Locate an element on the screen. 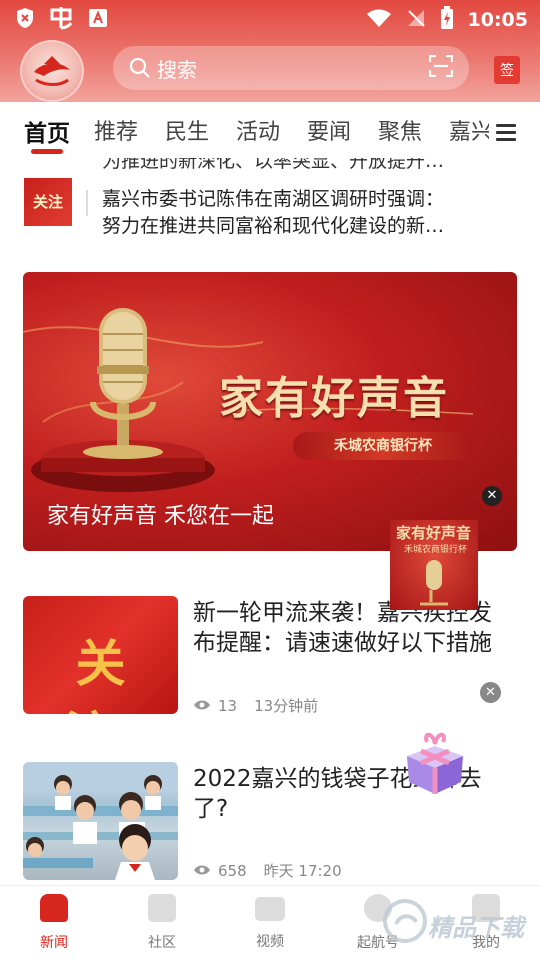 The width and height of the screenshot is (540, 961). news-icon is located at coordinates (54, 908).